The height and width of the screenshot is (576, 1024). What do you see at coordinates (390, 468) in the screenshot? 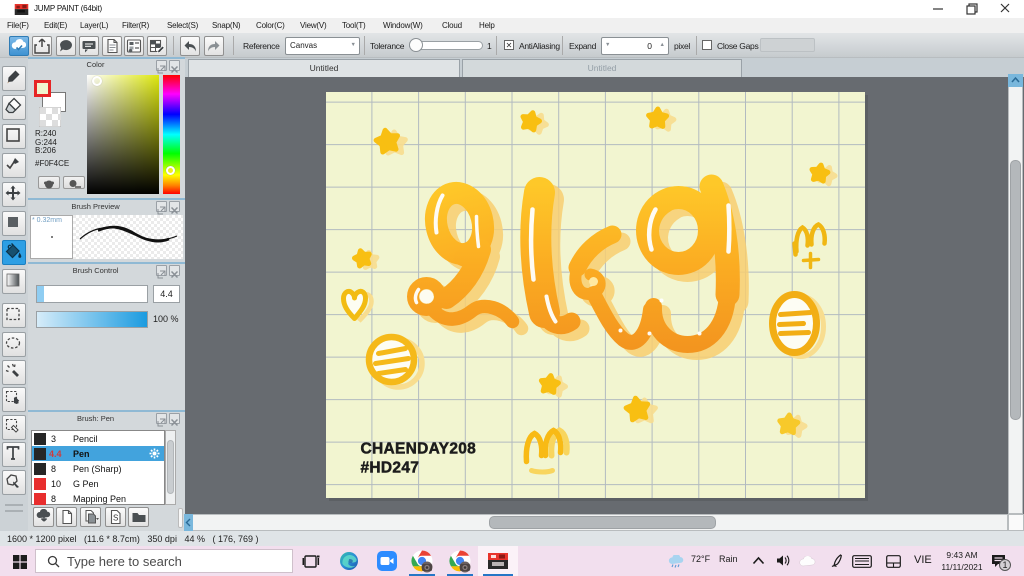
I see `svg-text: #HD247` at bounding box center [390, 468].